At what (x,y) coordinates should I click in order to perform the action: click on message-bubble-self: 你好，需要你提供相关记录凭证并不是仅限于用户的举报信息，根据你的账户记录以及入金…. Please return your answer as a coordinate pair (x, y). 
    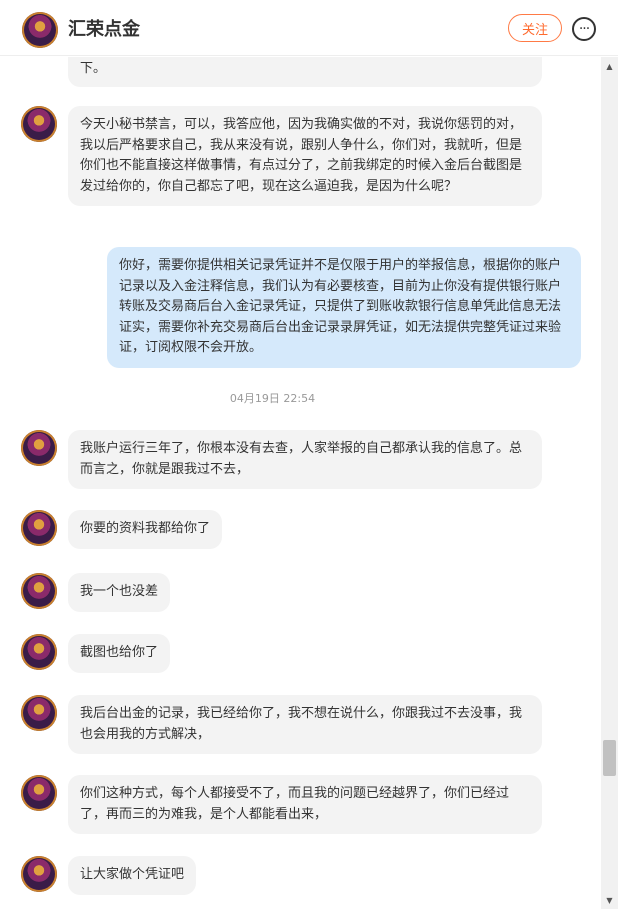
    Looking at the image, I should click on (344, 307).